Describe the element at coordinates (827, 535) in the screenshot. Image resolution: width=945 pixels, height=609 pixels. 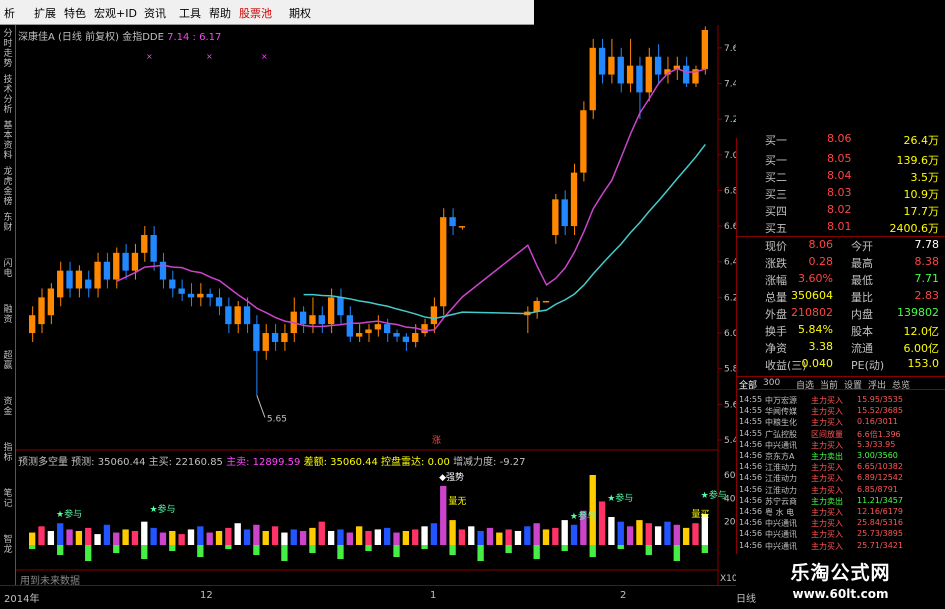
I see `trade-type: 主力买入` at that location.